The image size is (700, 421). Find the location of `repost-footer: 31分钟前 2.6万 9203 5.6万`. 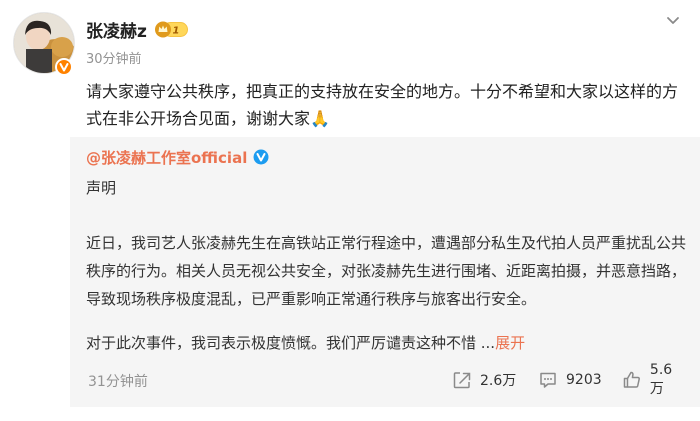

repost-footer: 31分钟前 2.6万 9203 5.6万 is located at coordinates (386, 379).